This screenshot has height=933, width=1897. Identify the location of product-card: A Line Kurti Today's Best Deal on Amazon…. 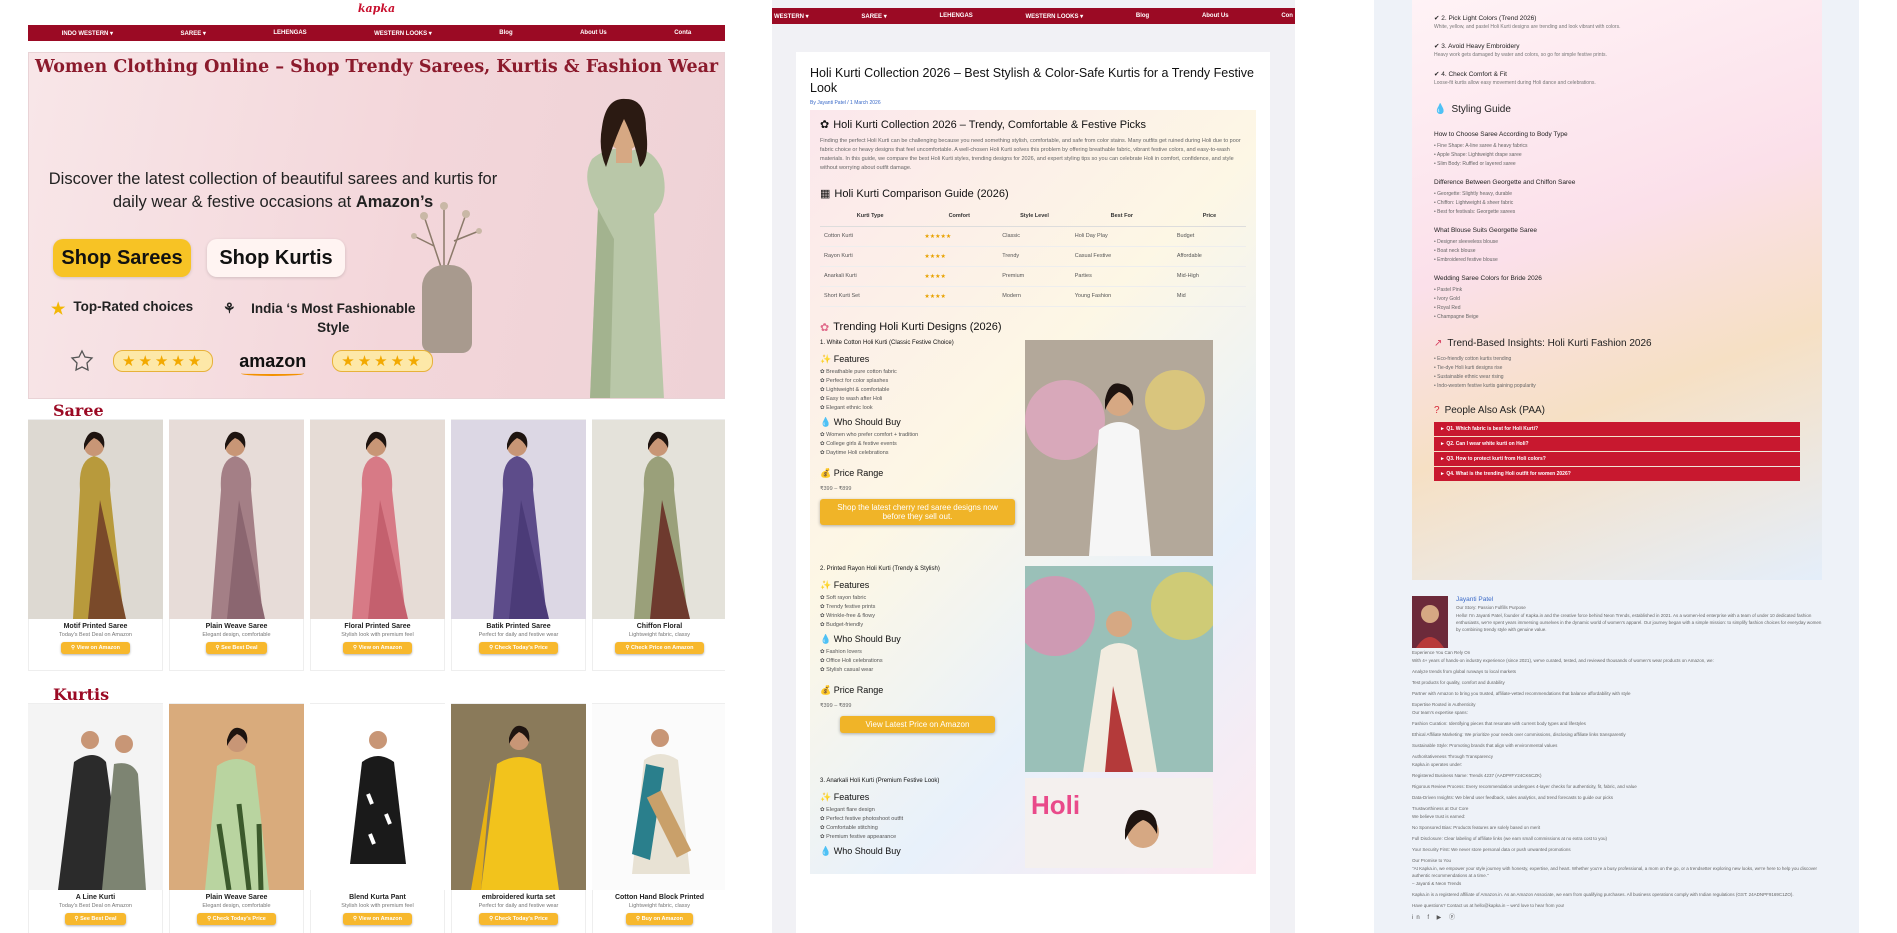
(95, 818).